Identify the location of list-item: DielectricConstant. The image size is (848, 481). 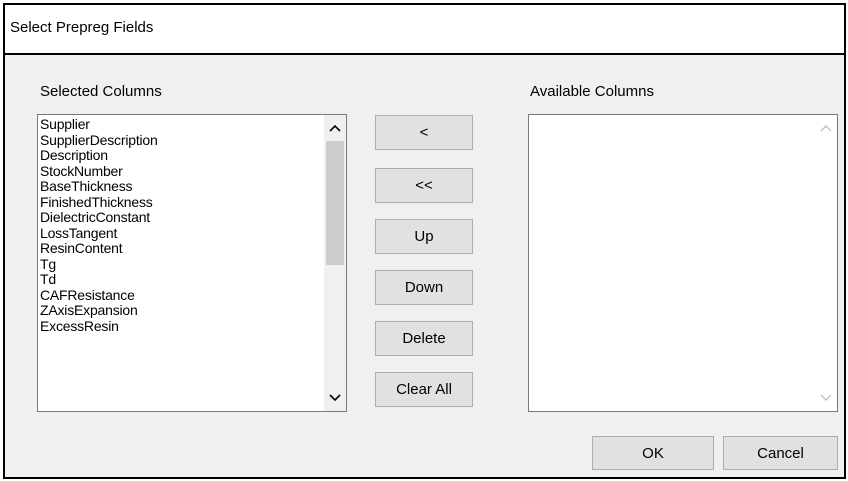
(182, 217).